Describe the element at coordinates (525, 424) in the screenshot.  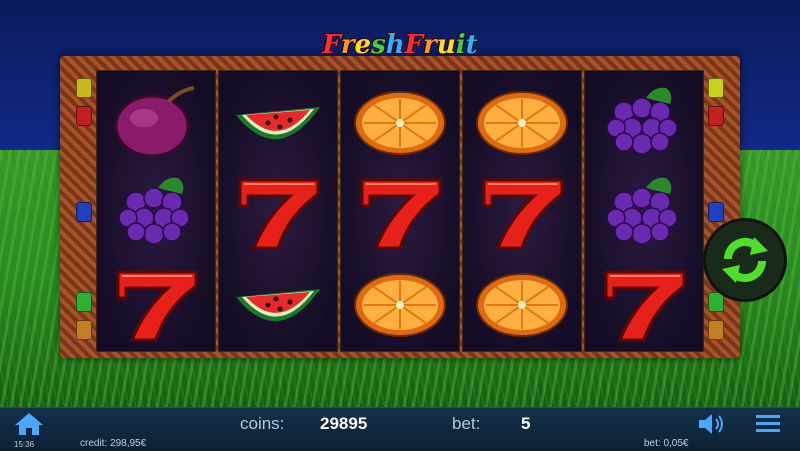
I see `bet-value: 5` at that location.